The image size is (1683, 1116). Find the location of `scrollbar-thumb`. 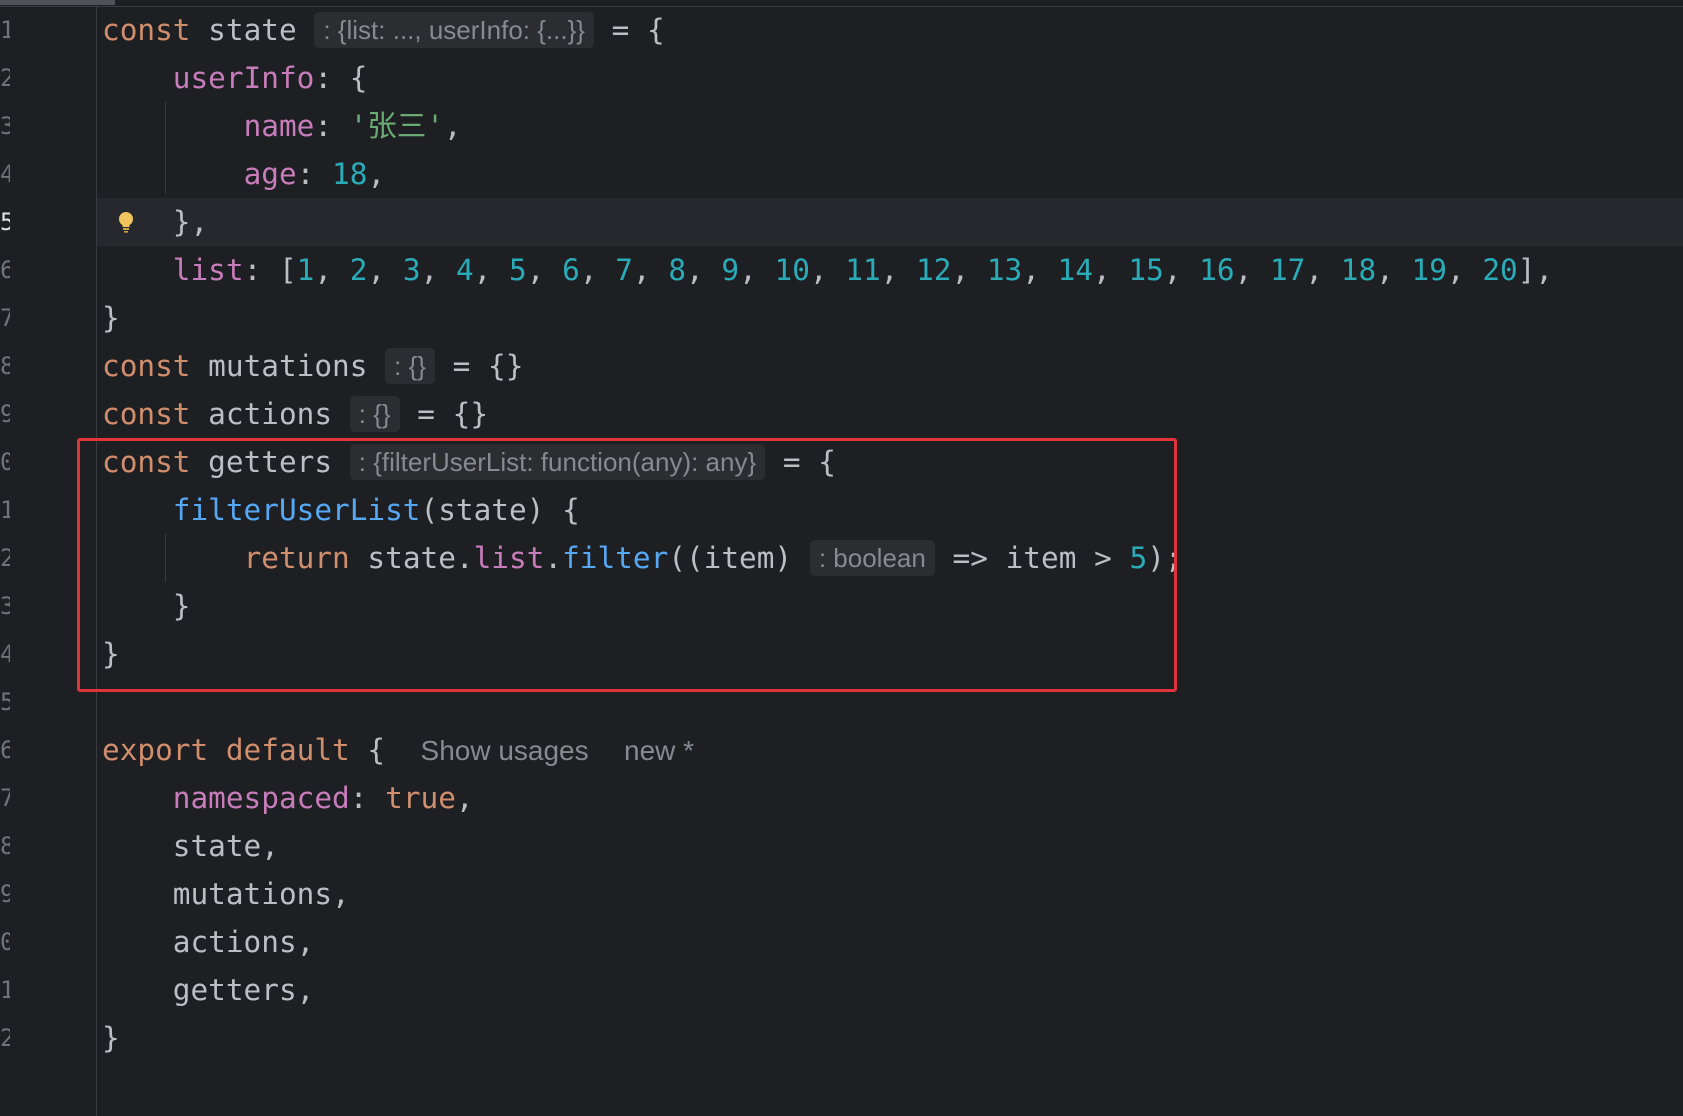

scrollbar-thumb is located at coordinates (57, 2).